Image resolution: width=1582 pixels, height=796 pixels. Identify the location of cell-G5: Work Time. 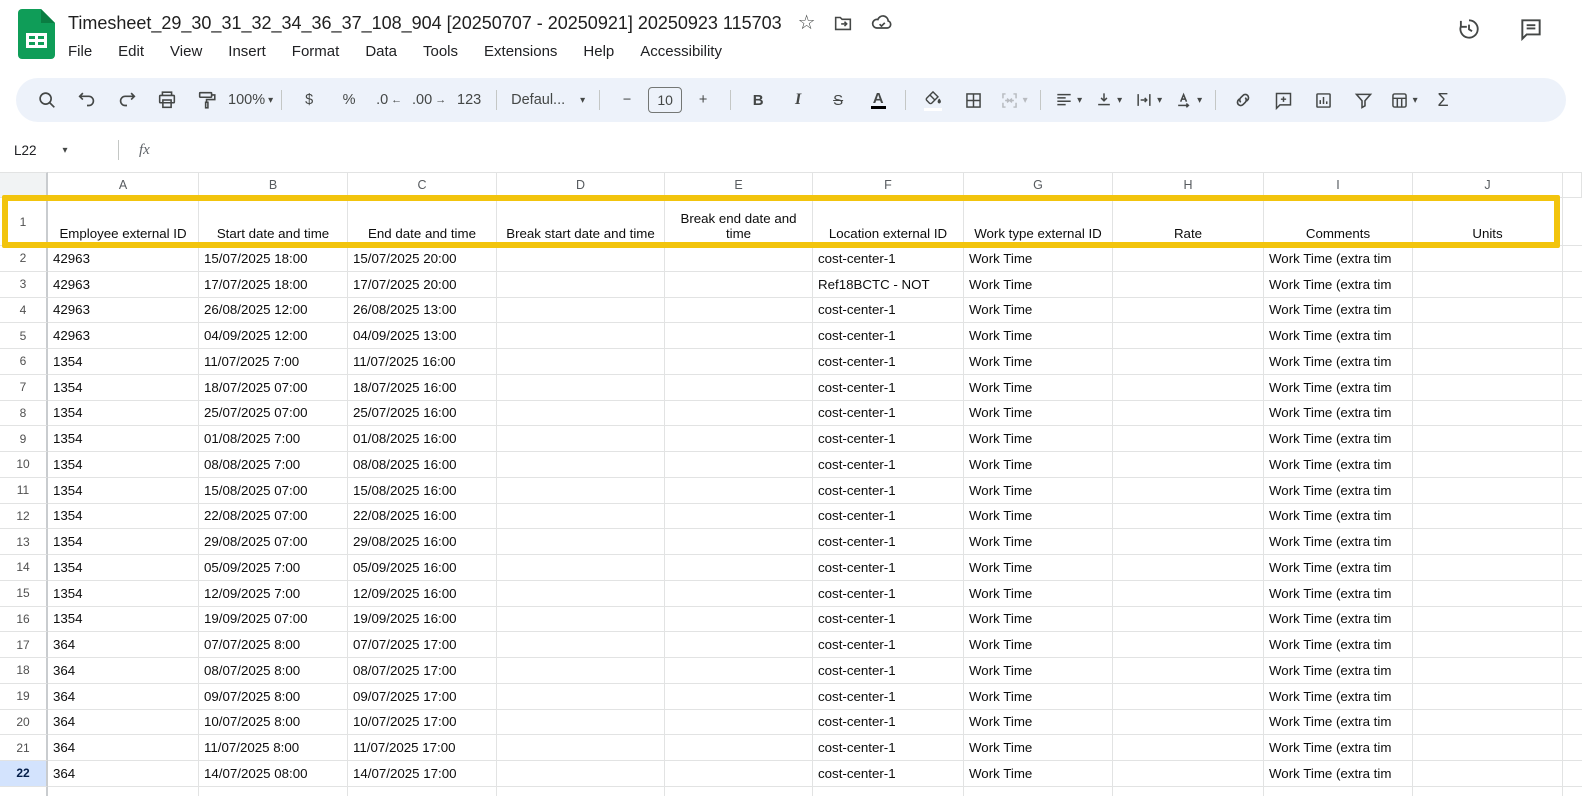
(1038, 336).